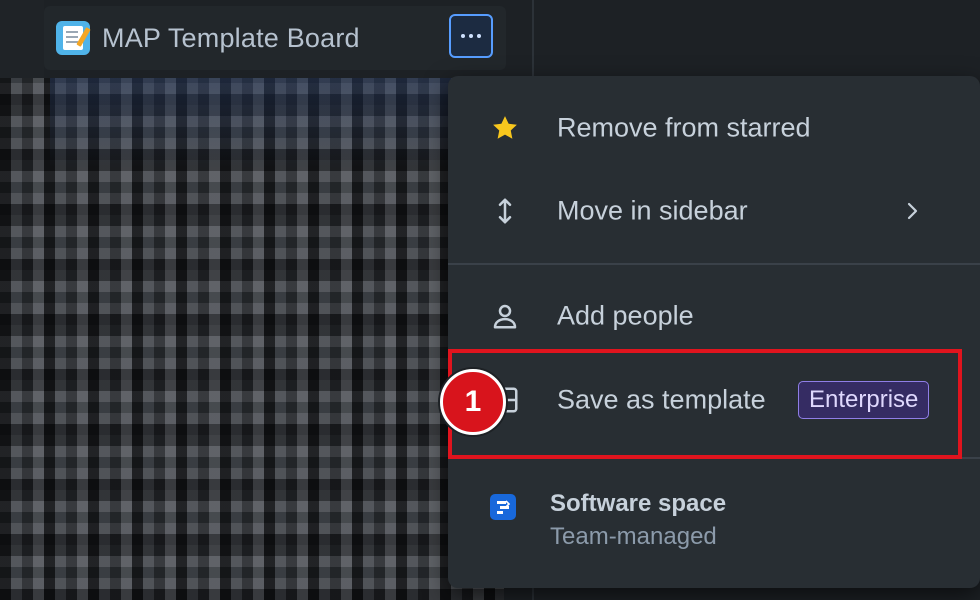 The image size is (980, 600). Describe the element at coordinates (638, 503) in the screenshot. I see `space-title: Software space` at that location.